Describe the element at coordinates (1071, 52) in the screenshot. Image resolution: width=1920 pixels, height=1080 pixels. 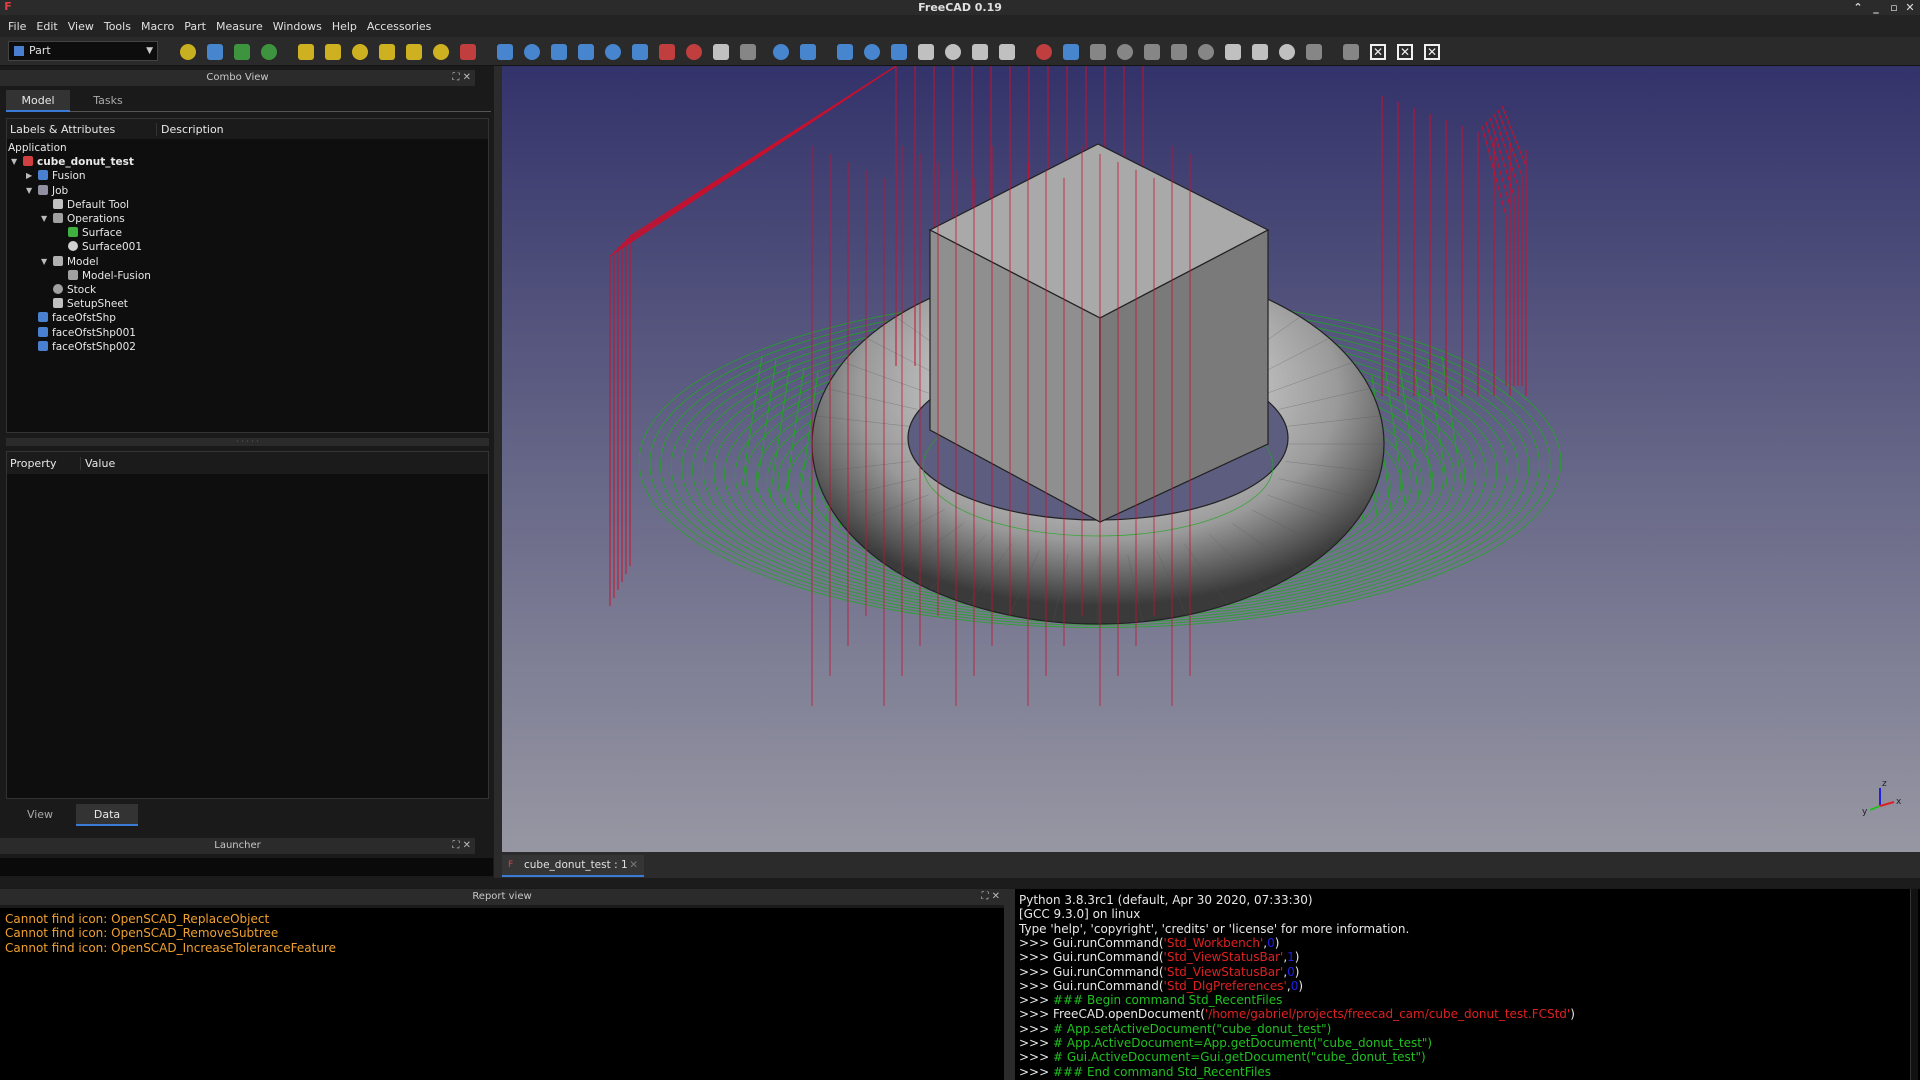
I see `split-icon` at that location.